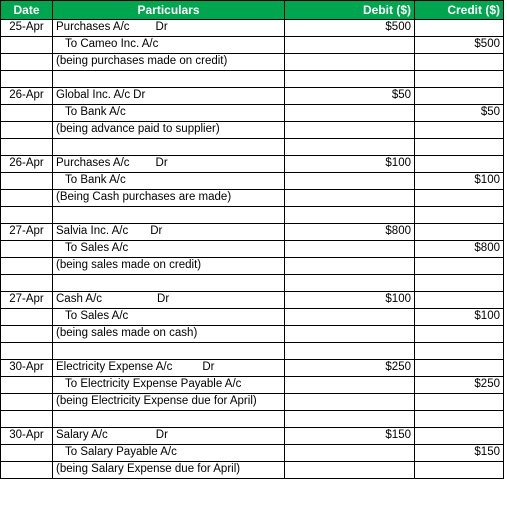 Image resolution: width=507 pixels, height=510 pixels. I want to click on column-header-debit: Debit ($), so click(349, 10).